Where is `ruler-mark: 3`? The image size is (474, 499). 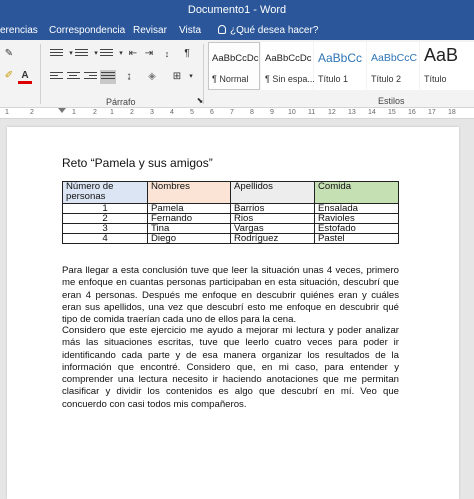 ruler-mark: 3 is located at coordinates (152, 112).